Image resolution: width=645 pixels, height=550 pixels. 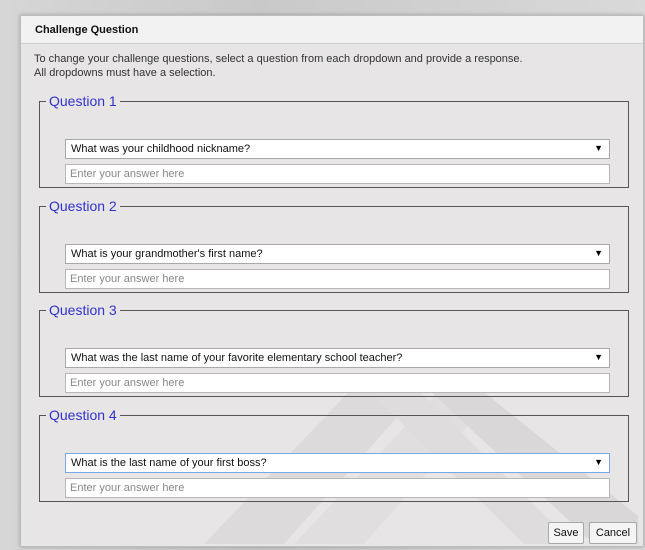 I want to click on cancel-button: Cancel, so click(x=613, y=533).